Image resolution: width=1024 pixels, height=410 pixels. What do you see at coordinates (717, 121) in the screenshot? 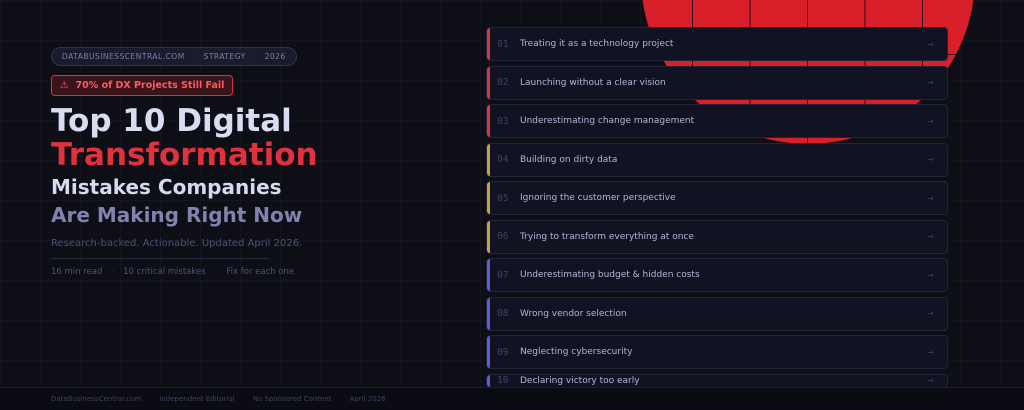
I see `mistake-item: 03 Underestimating change management →` at bounding box center [717, 121].